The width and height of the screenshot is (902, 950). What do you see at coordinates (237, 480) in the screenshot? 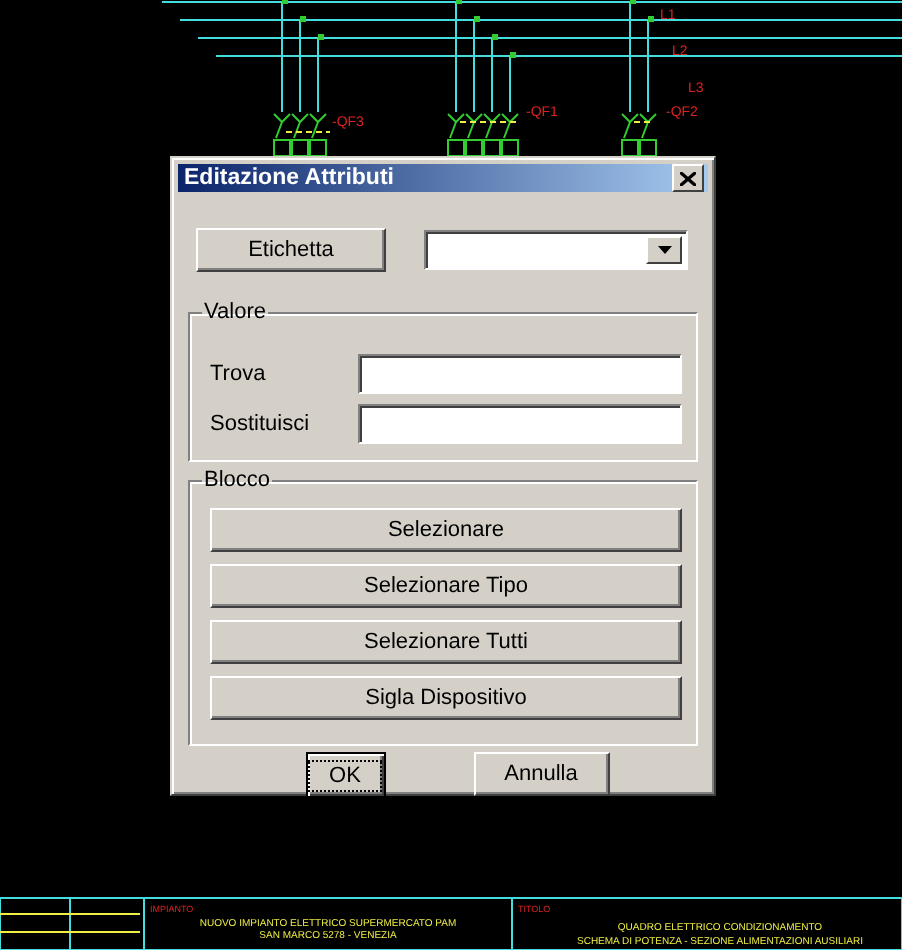
I see `group-title: Blocco` at bounding box center [237, 480].